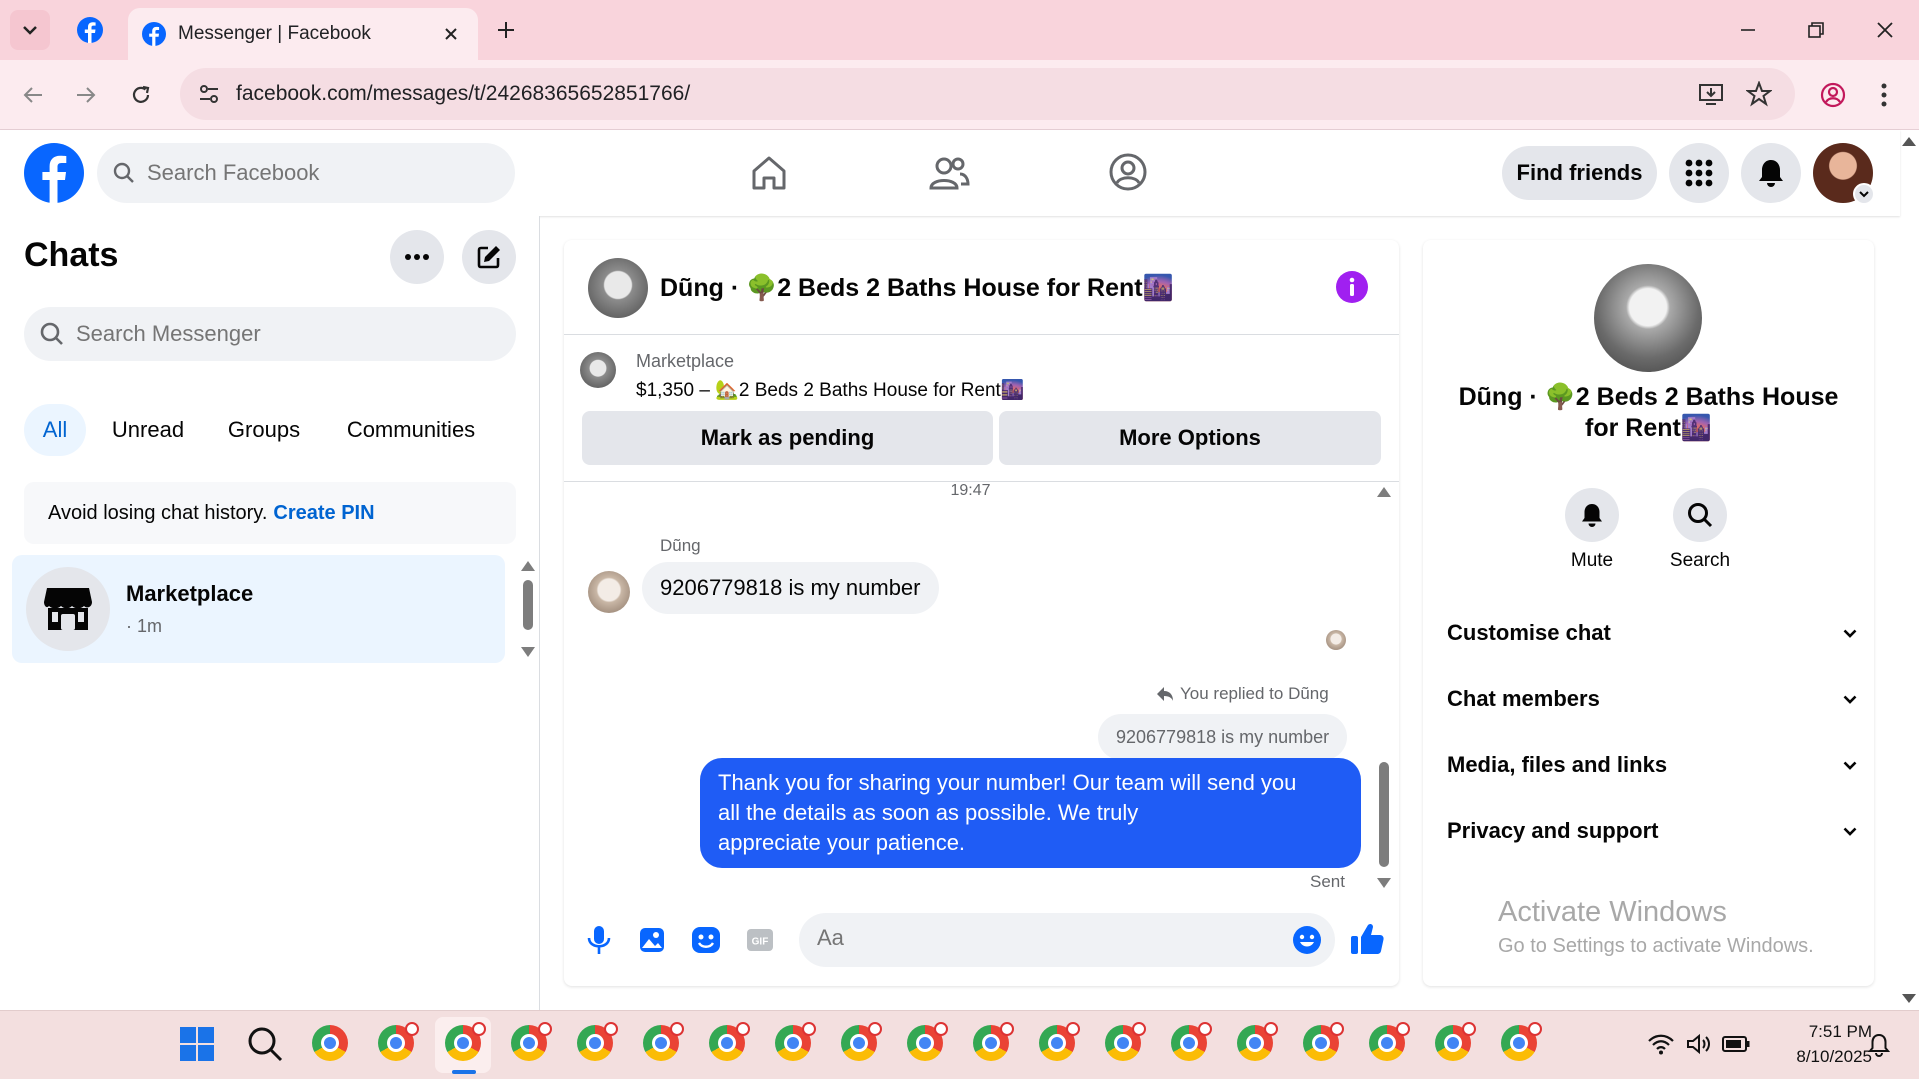  Describe the element at coordinates (1771, 173) in the screenshot. I see `notifications-button` at that location.